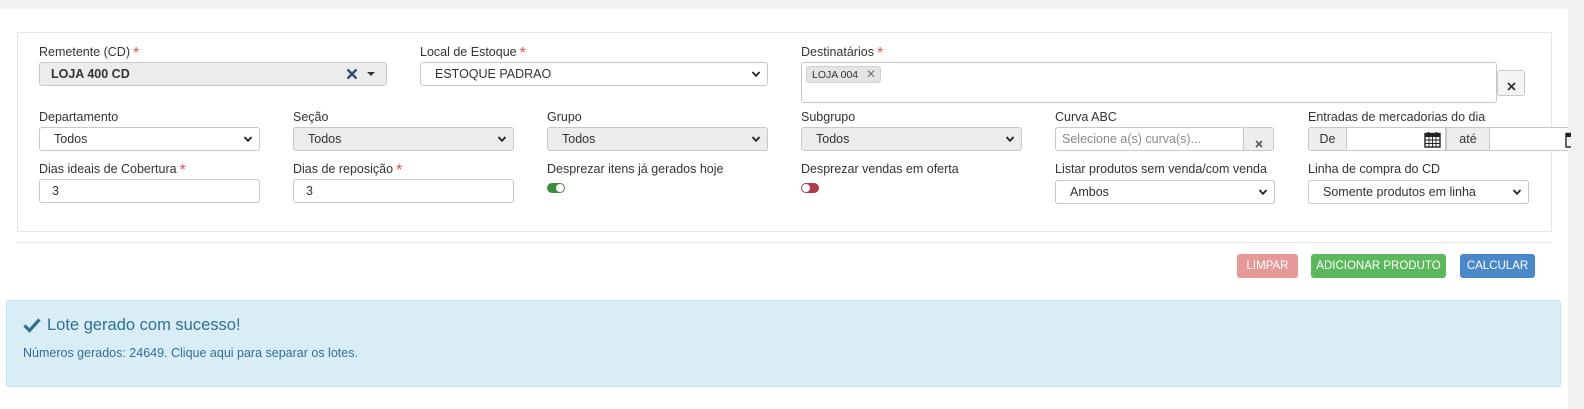 The height and width of the screenshot is (409, 1584). I want to click on date-from-input, so click(1396, 139).